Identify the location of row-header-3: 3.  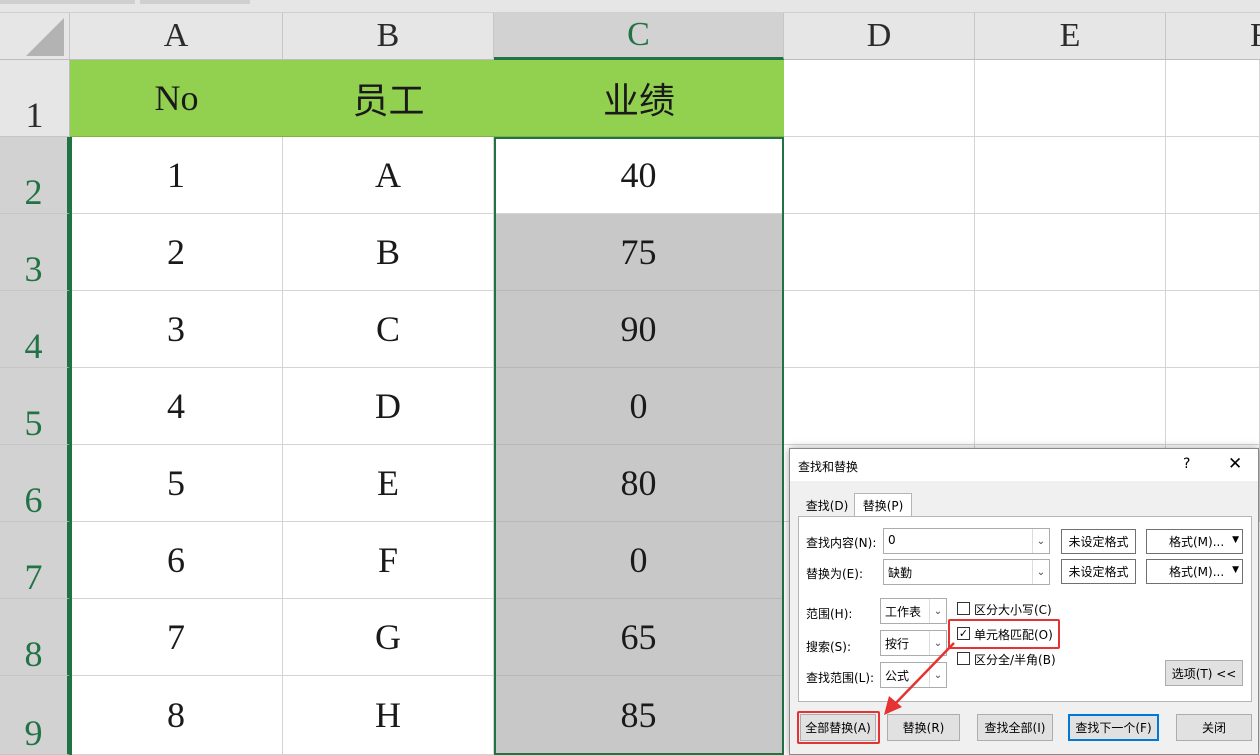
(35, 252).